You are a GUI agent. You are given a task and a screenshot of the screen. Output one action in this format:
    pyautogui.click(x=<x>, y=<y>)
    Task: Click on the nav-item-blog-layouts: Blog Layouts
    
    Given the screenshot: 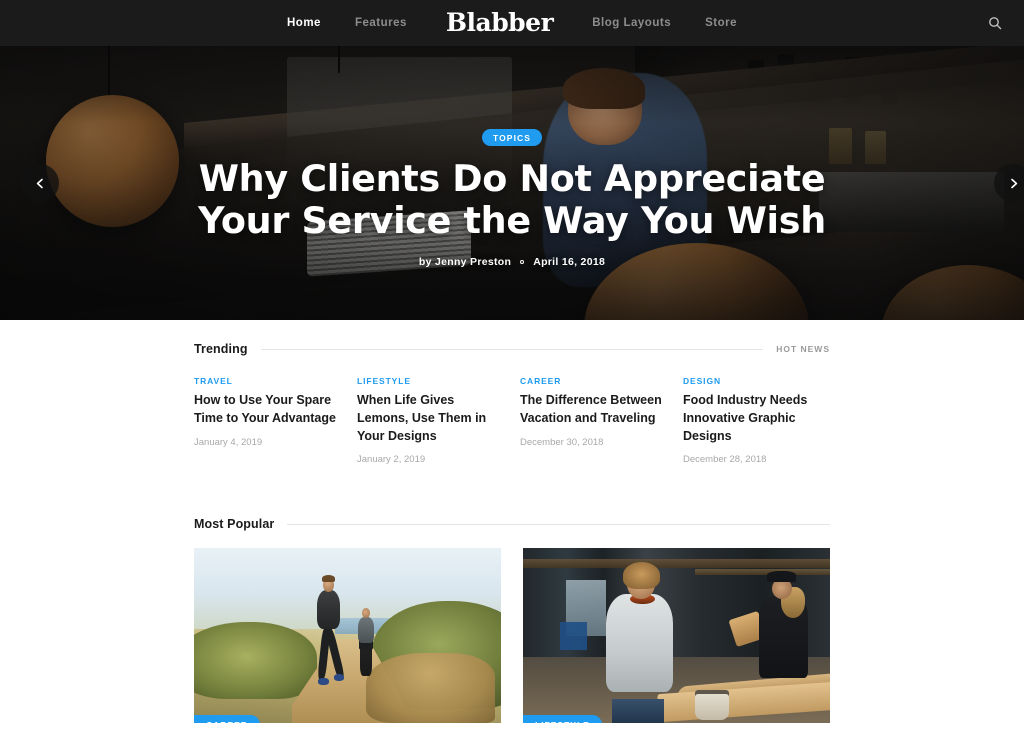 What is the action you would take?
    pyautogui.click(x=631, y=23)
    